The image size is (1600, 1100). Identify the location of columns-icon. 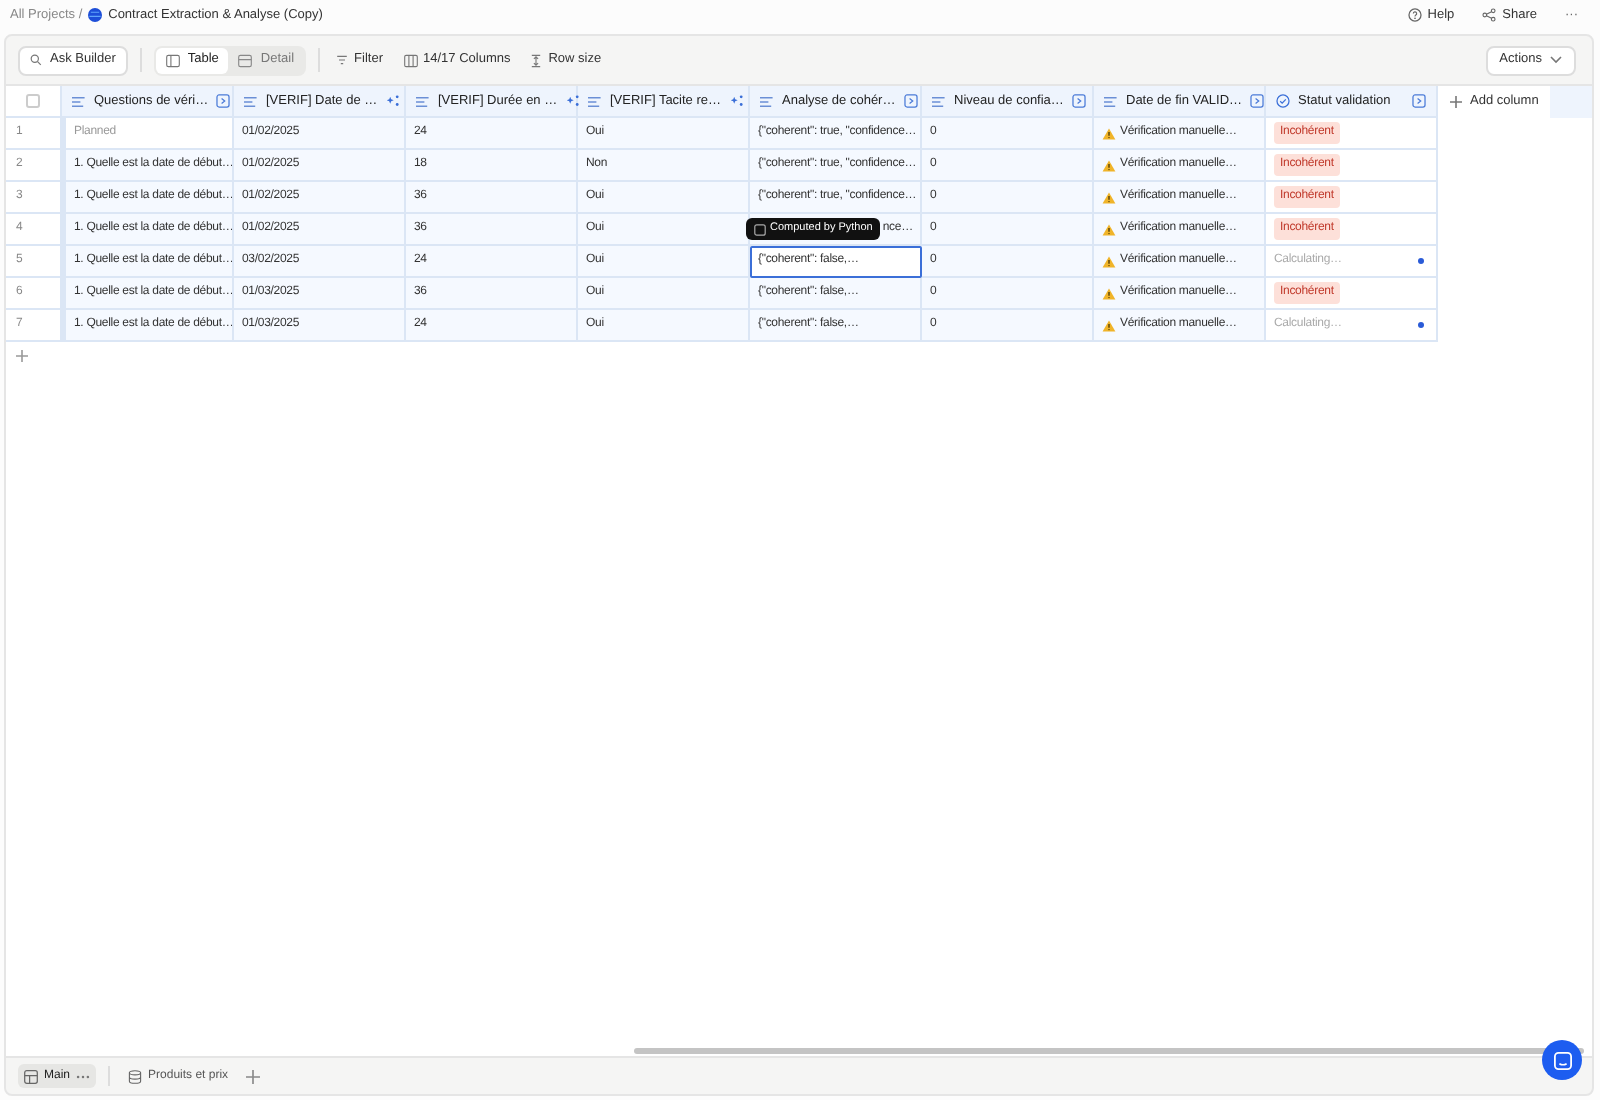
(410, 60).